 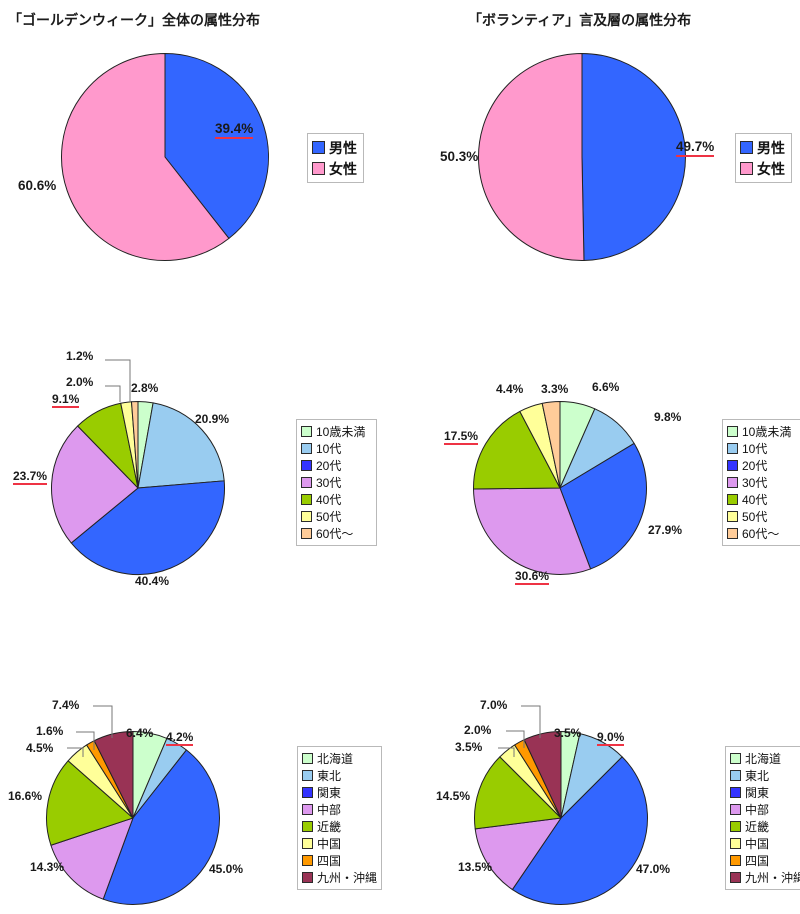 I want to click on legend-label-hokkaido: 北海道, so click(x=335, y=758).